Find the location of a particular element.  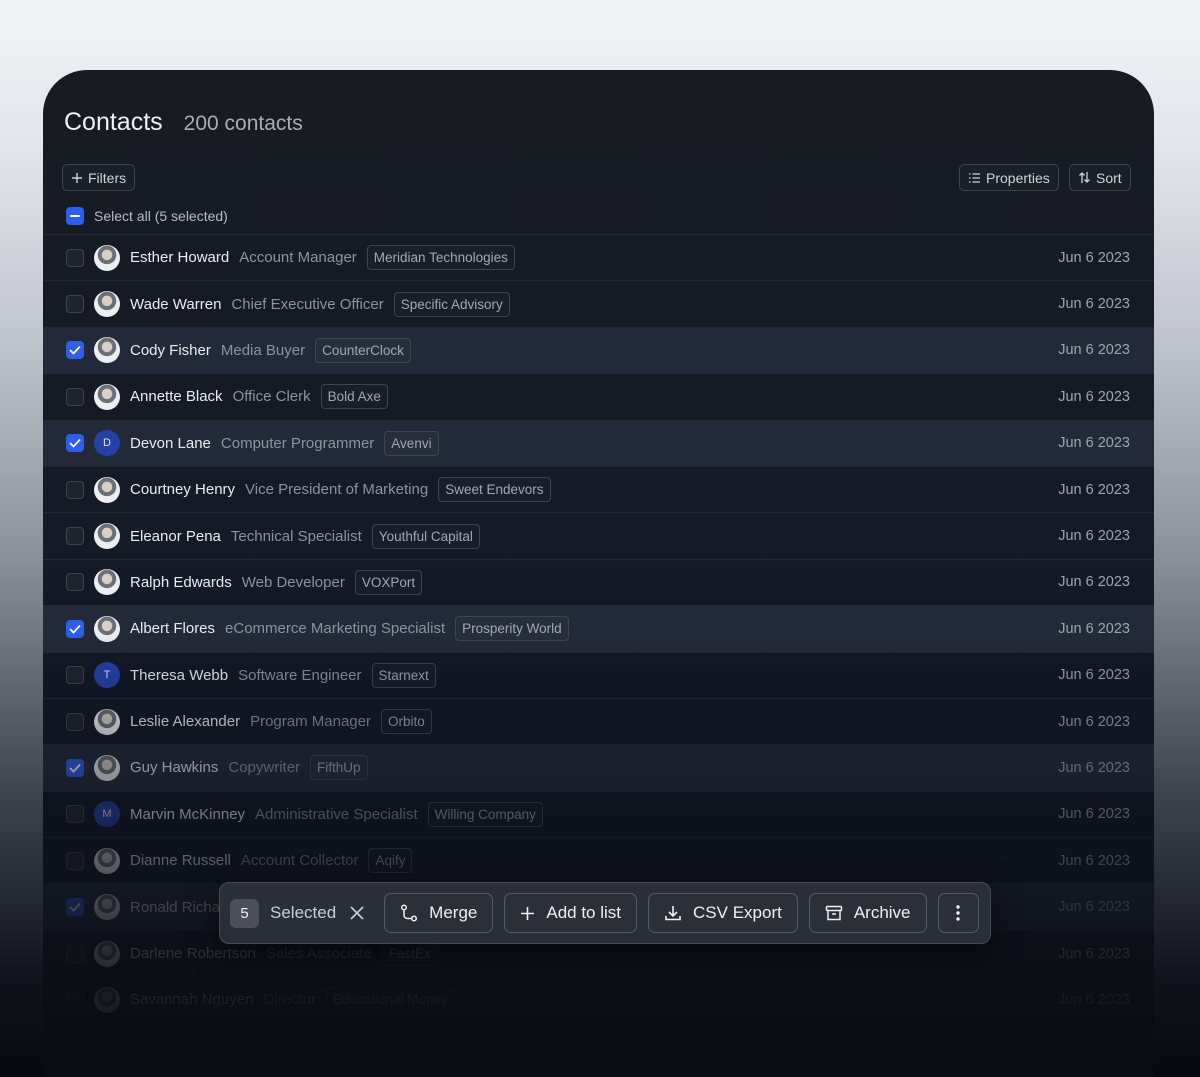

add-to-list-button: Add to list is located at coordinates (571, 913).